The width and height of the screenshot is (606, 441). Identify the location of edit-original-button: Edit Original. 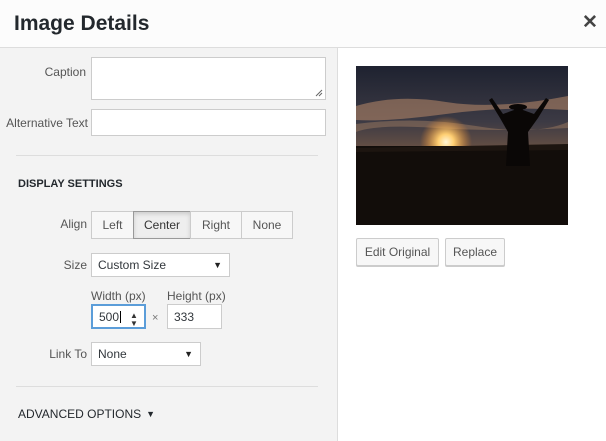
(397, 252).